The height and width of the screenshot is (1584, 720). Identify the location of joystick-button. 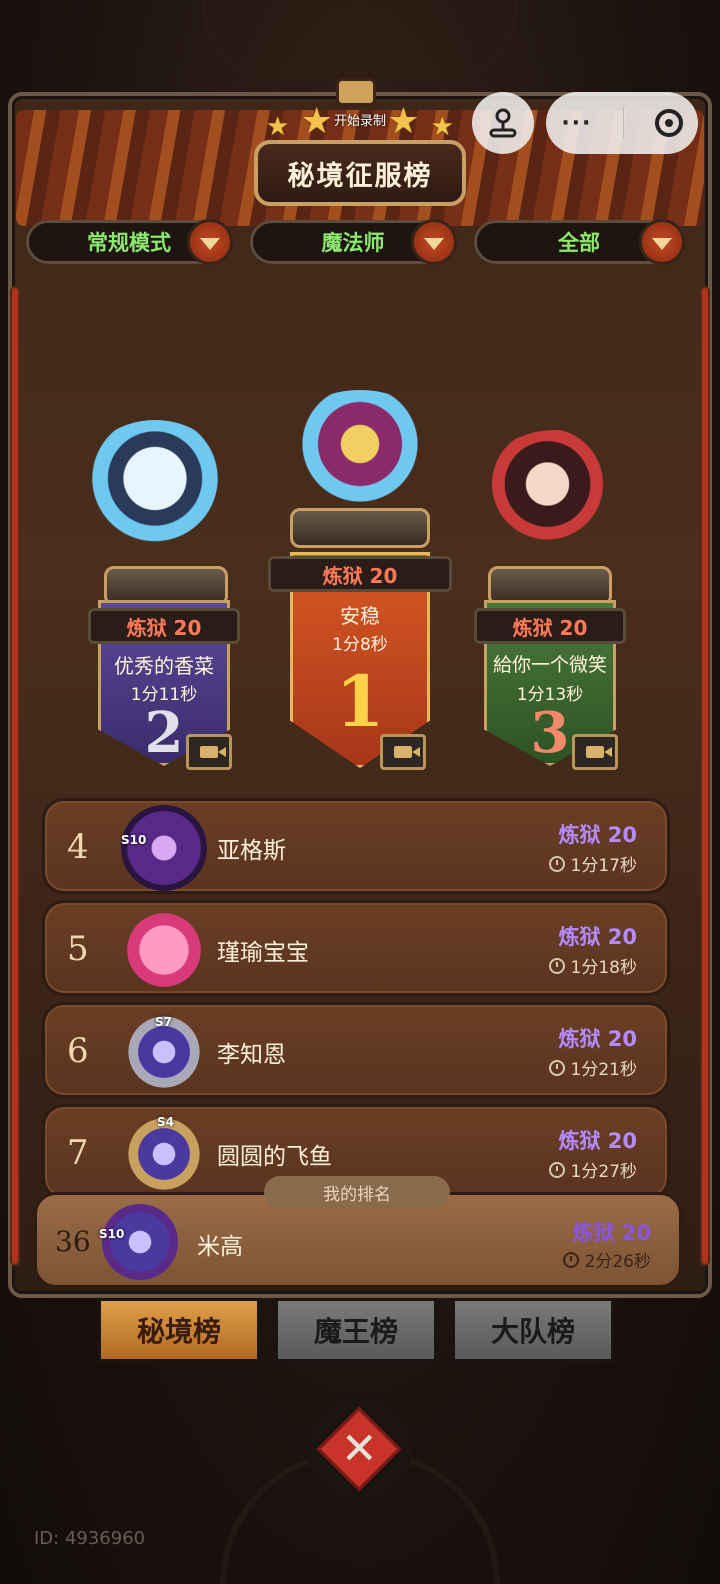
(503, 123).